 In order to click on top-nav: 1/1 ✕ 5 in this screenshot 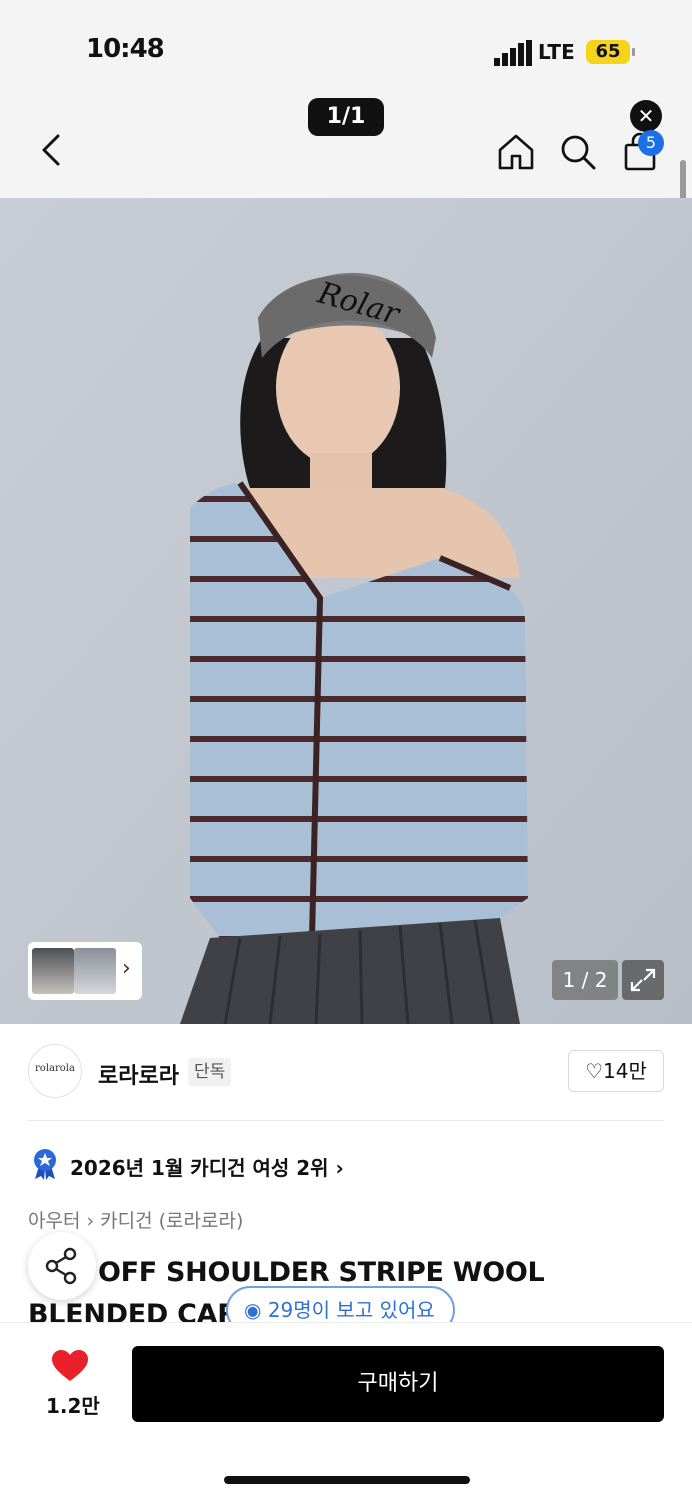, I will do `click(346, 144)`.